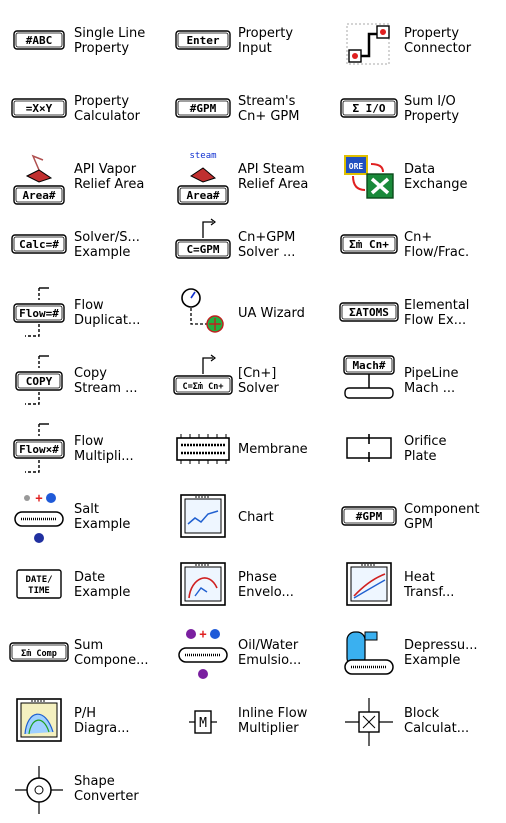  Describe the element at coordinates (368, 108) in the screenshot. I see `svg-text: Σ I/O` at that location.